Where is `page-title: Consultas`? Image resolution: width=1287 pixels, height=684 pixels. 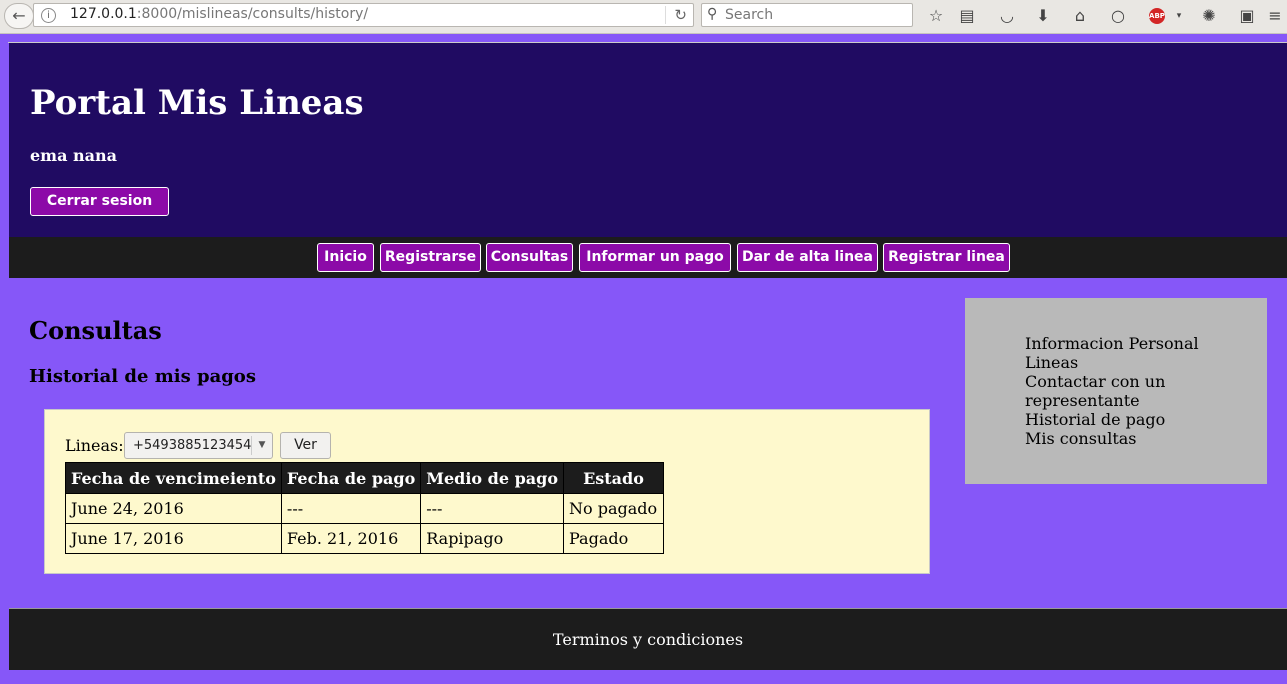 page-title: Consultas is located at coordinates (95, 330).